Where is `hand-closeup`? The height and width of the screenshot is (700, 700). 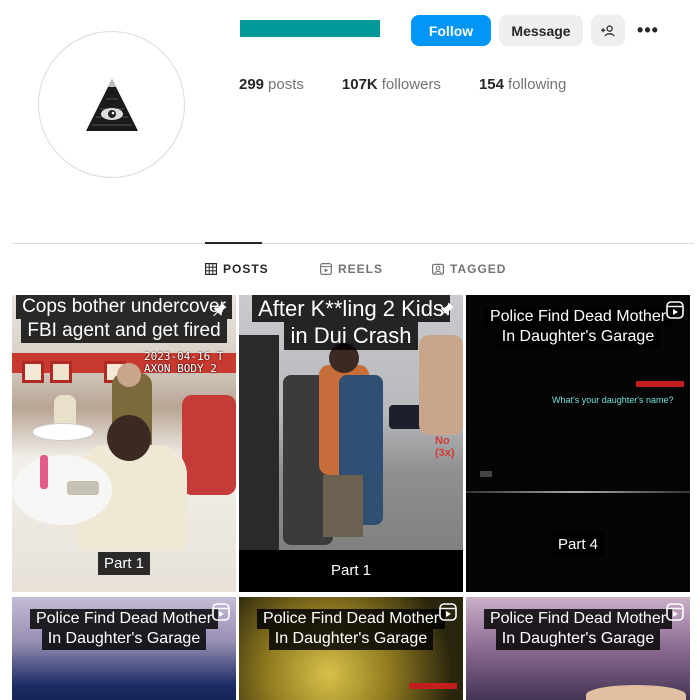 hand-closeup is located at coordinates (441, 385).